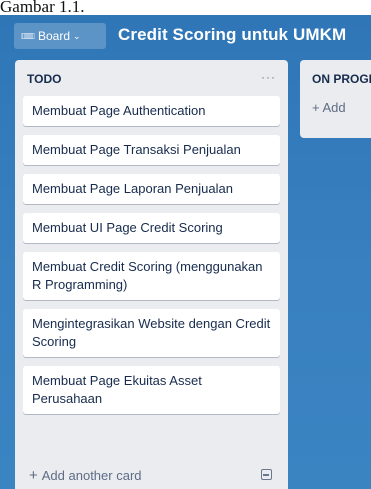 Image resolution: width=371 pixels, height=489 pixels. What do you see at coordinates (91, 475) in the screenshot?
I see `add-card-label: Add another card` at bounding box center [91, 475].